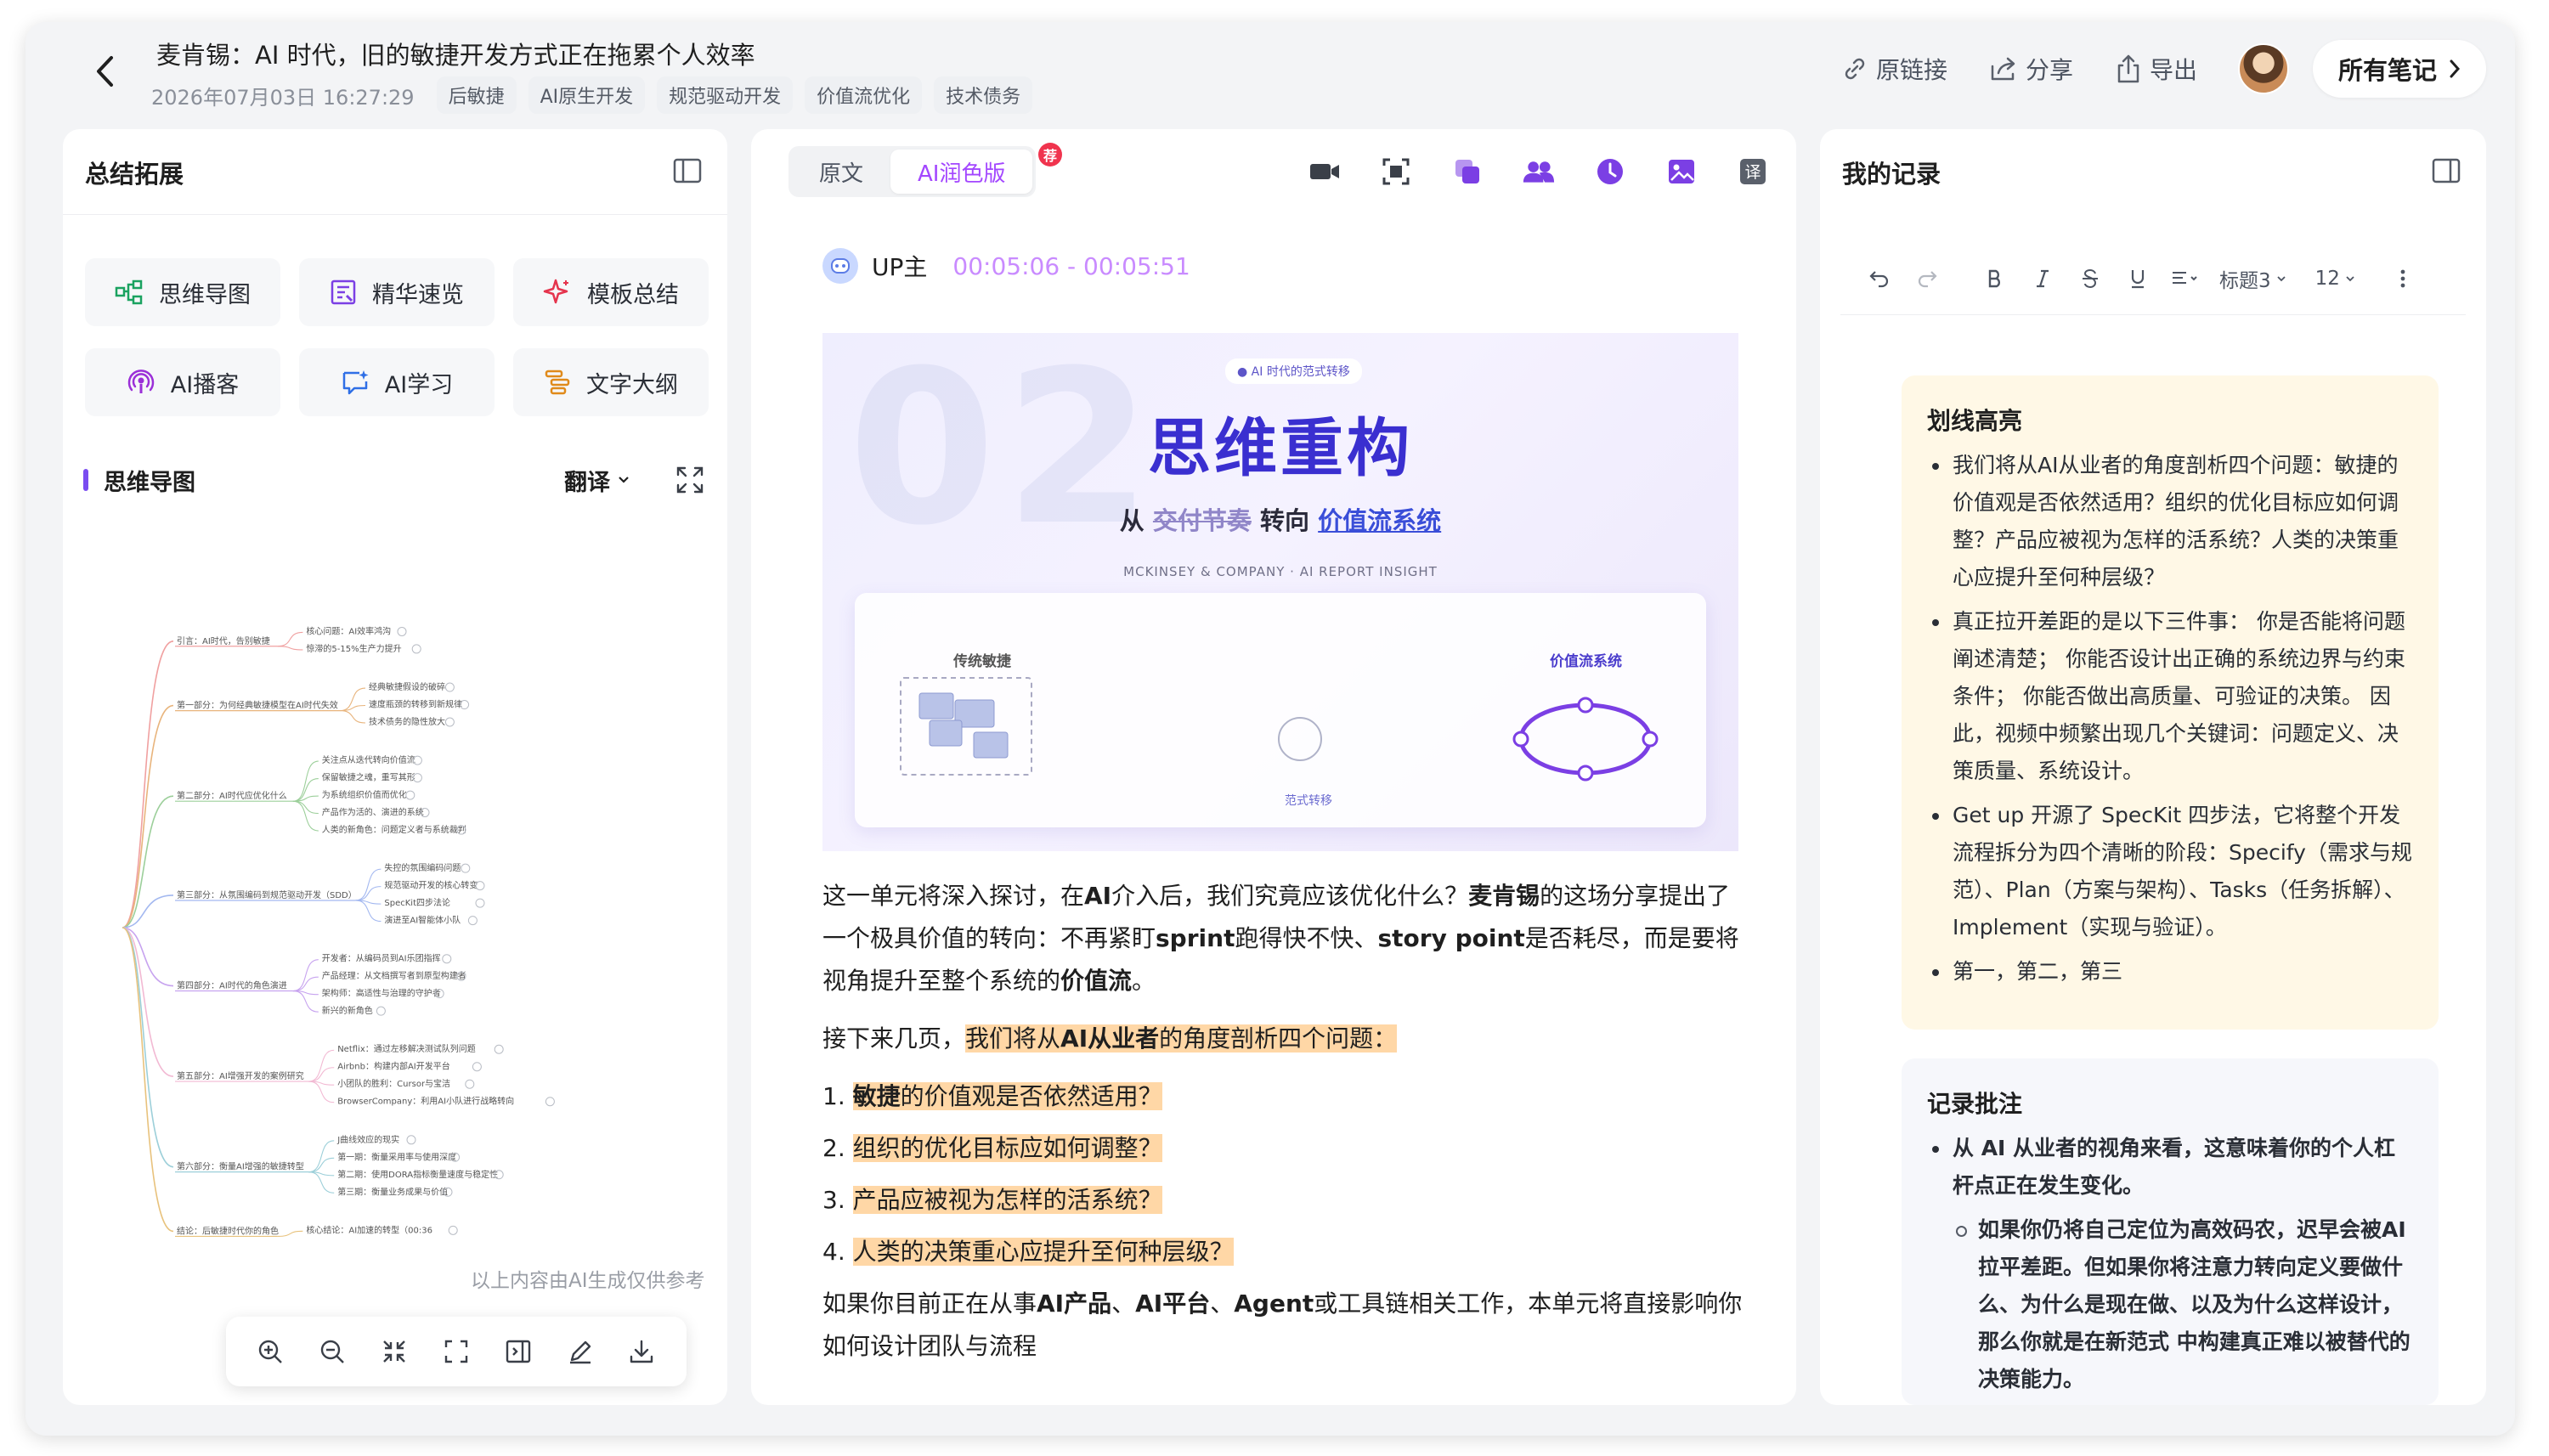 The width and height of the screenshot is (2549, 1456). What do you see at coordinates (2090, 279) in the screenshot?
I see `strikethrough-button` at bounding box center [2090, 279].